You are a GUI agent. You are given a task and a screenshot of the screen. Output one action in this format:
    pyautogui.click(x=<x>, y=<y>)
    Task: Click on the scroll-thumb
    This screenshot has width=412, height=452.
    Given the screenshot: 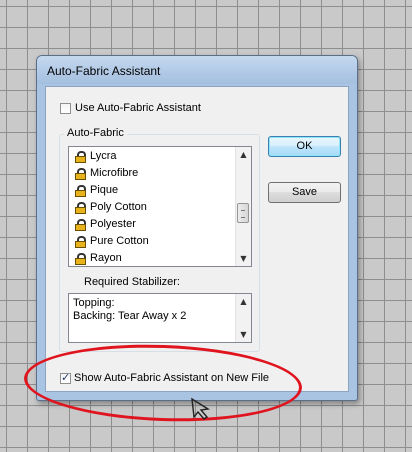 What is the action you would take?
    pyautogui.click(x=243, y=213)
    